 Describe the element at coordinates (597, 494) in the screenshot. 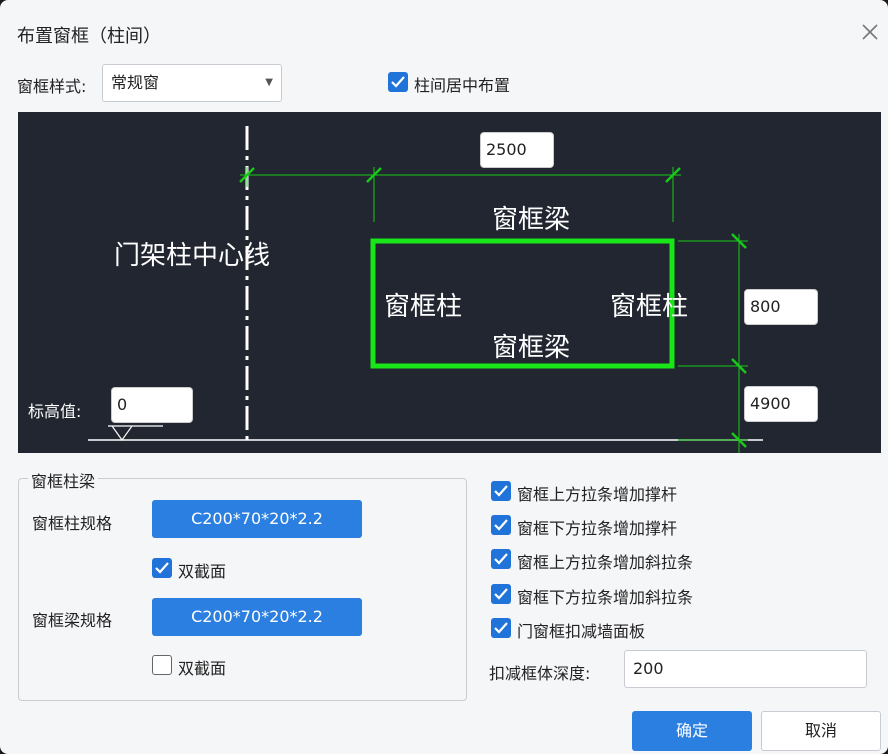

I see `option-label-0: 窗框上方拉条增加撑杆` at that location.